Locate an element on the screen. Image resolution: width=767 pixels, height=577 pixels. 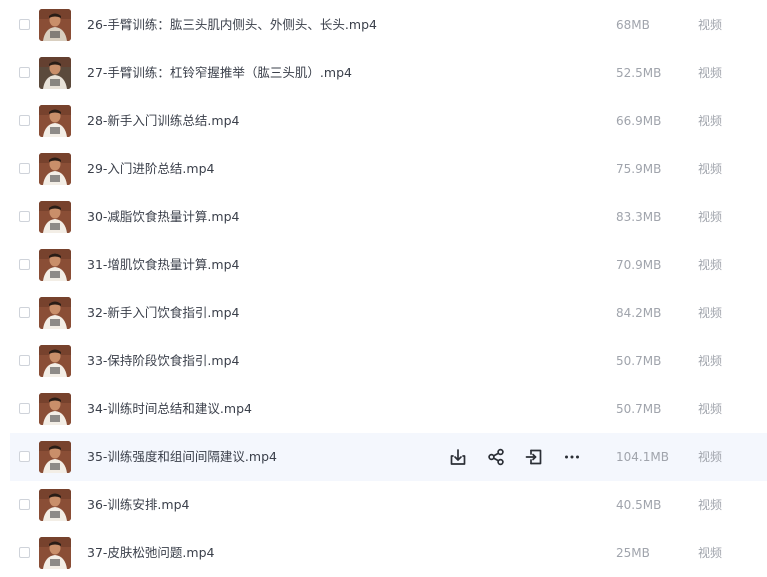
download-button is located at coordinates (458, 457).